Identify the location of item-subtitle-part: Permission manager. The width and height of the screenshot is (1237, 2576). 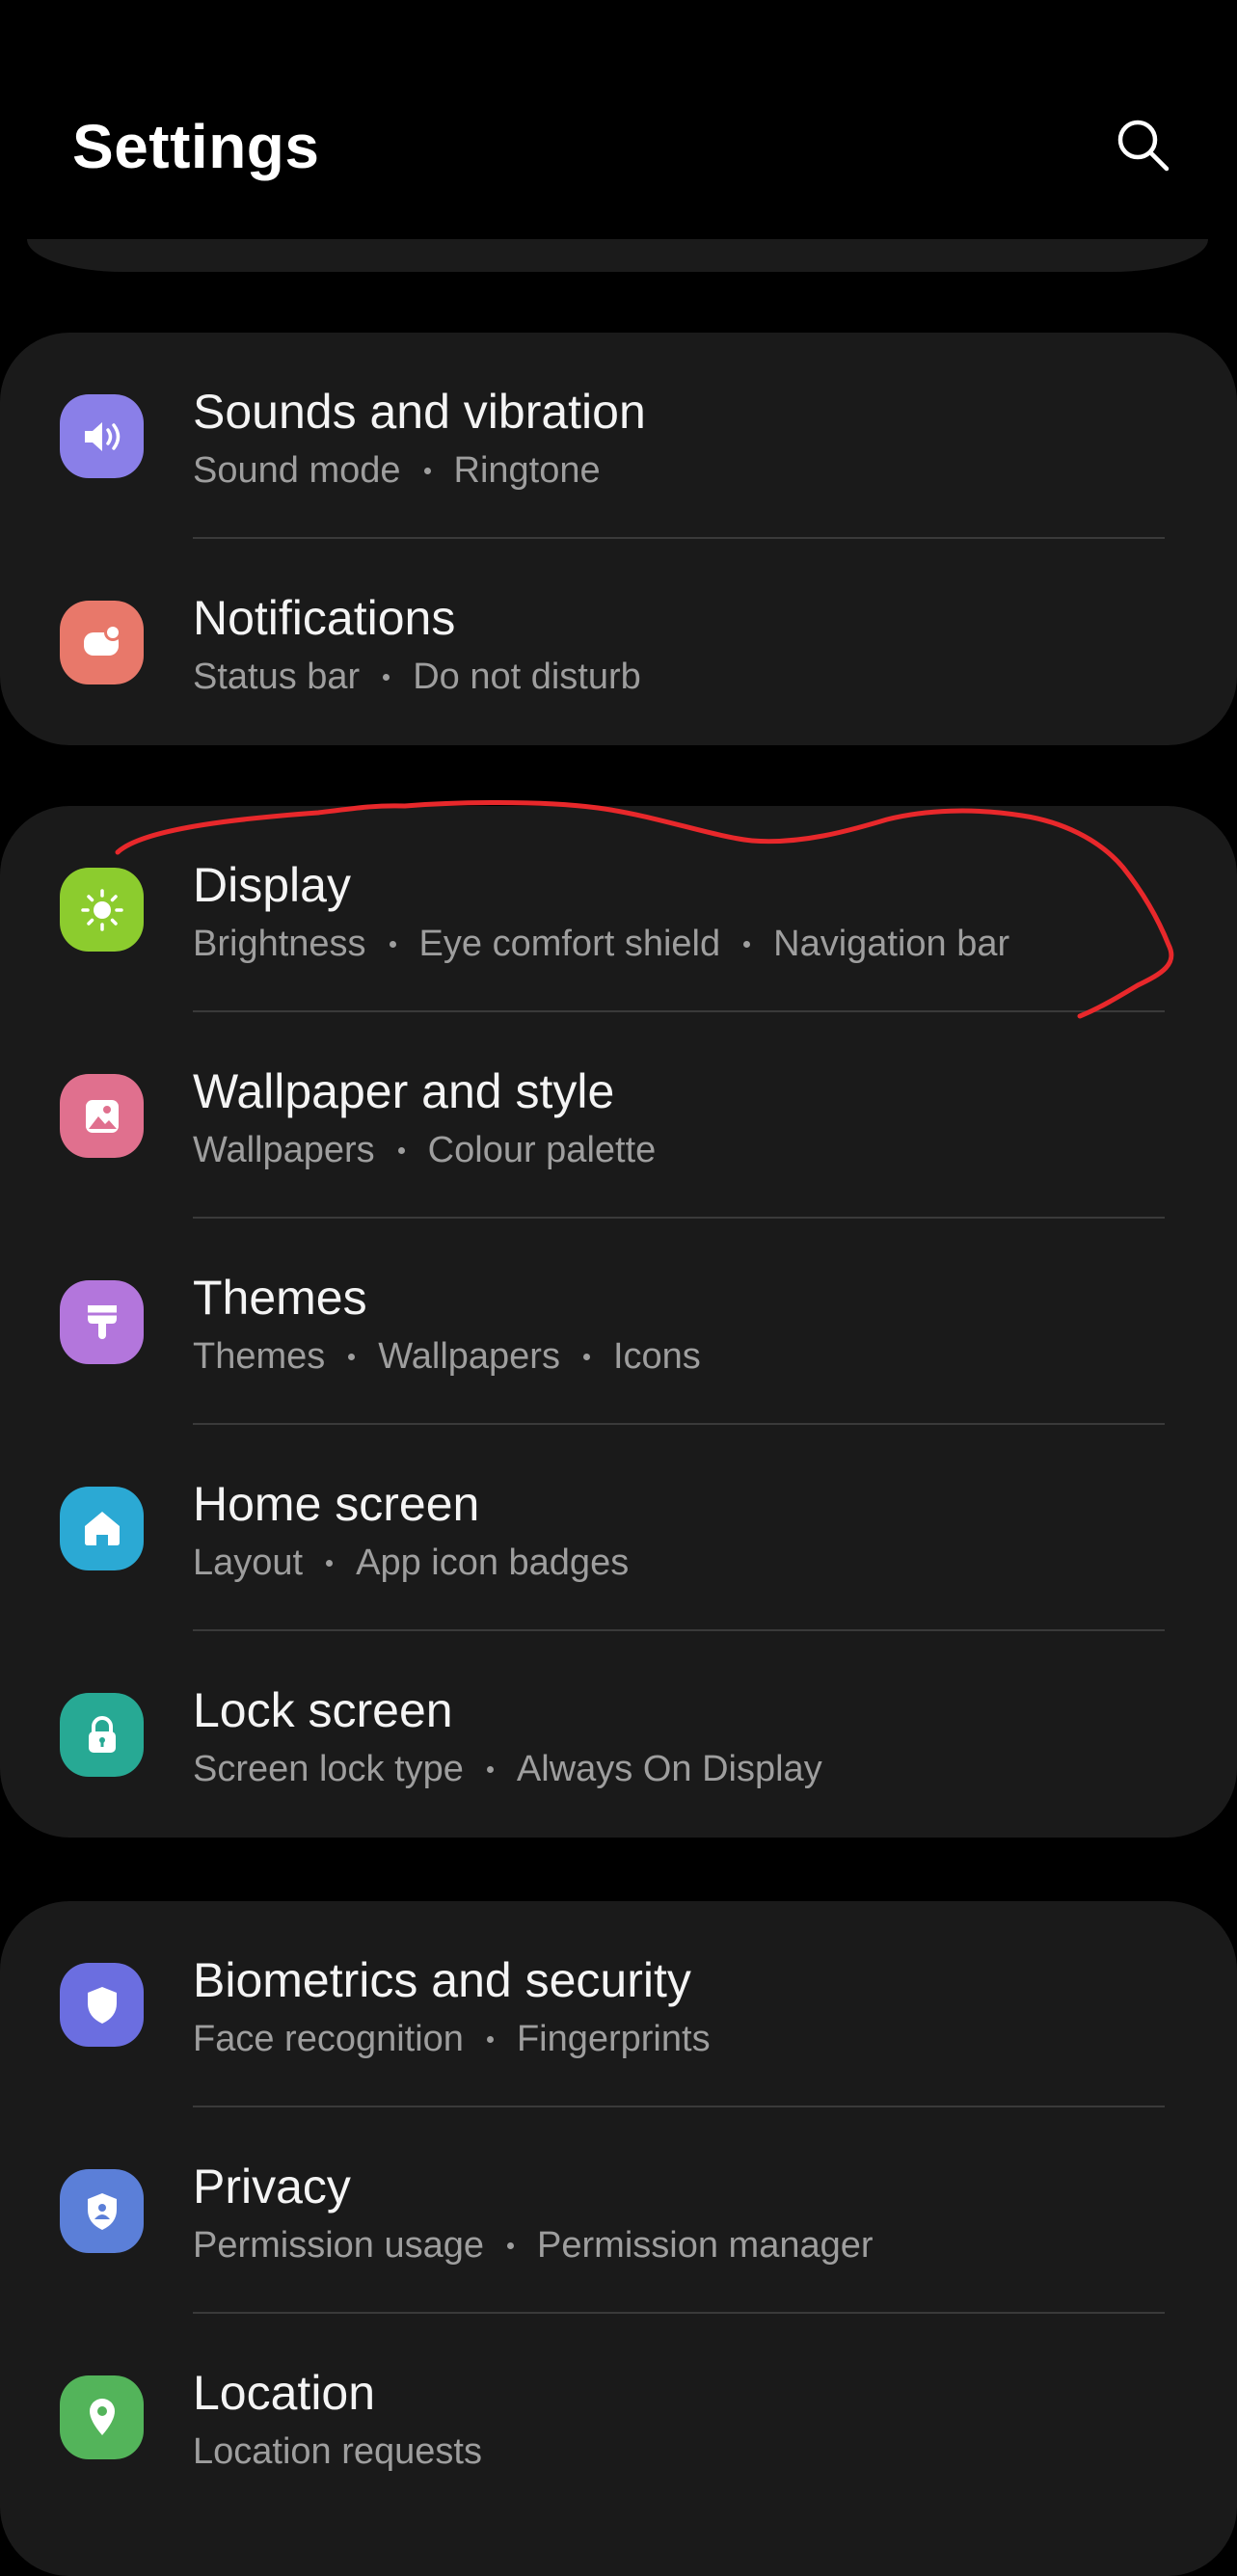
(705, 2245).